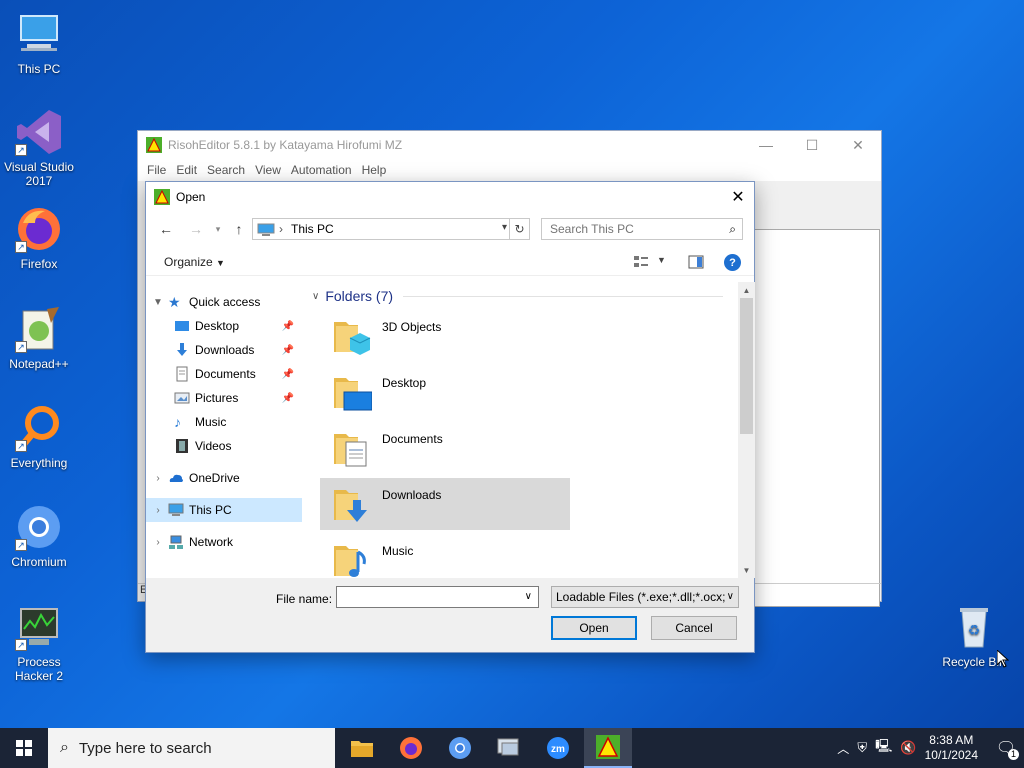  I want to click on address-bar: › This PC ▾ ↻, so click(391, 229).